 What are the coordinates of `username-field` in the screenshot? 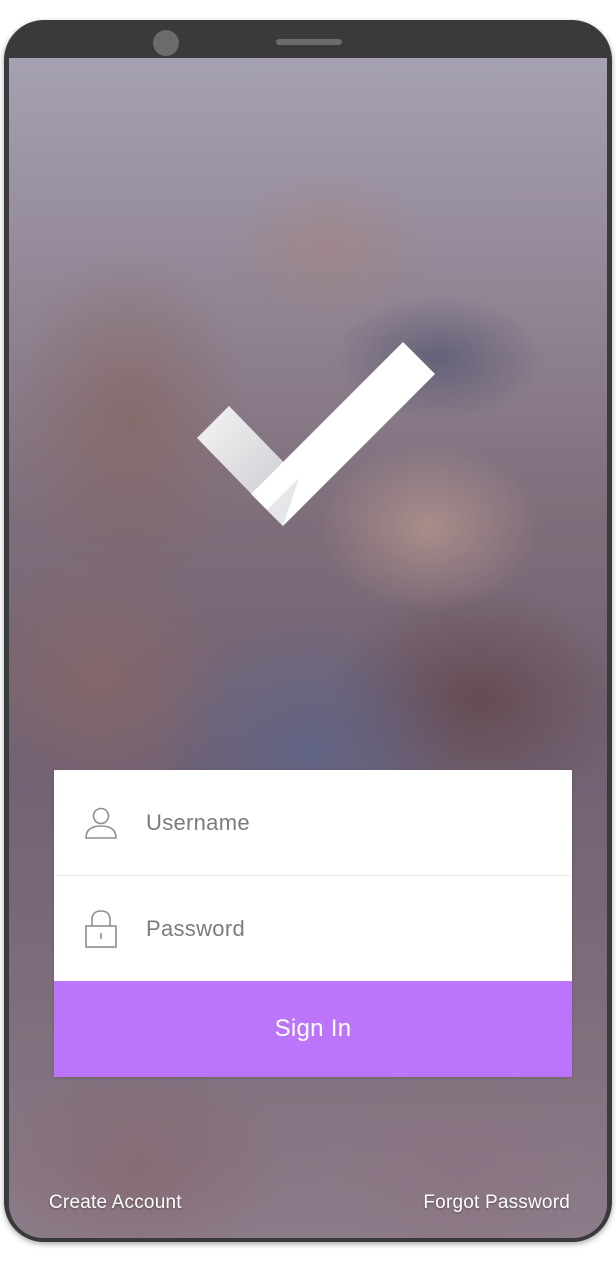 It's located at (313, 822).